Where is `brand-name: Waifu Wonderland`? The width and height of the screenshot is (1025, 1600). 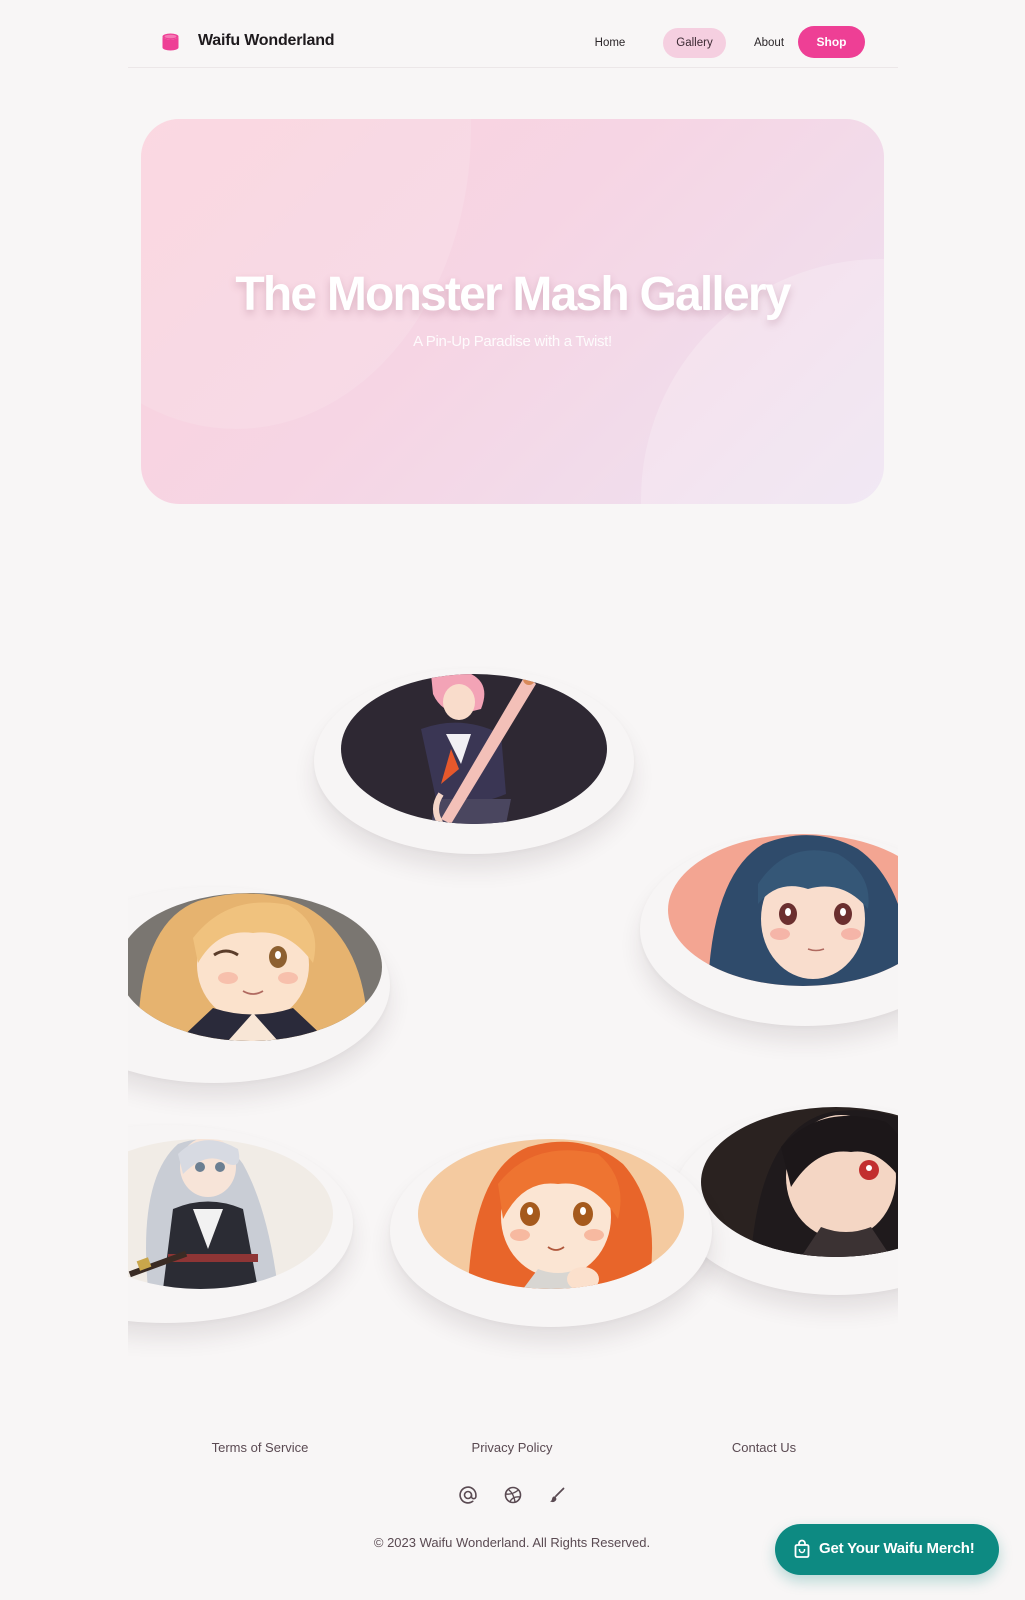
brand-name: Waifu Wonderland is located at coordinates (266, 41).